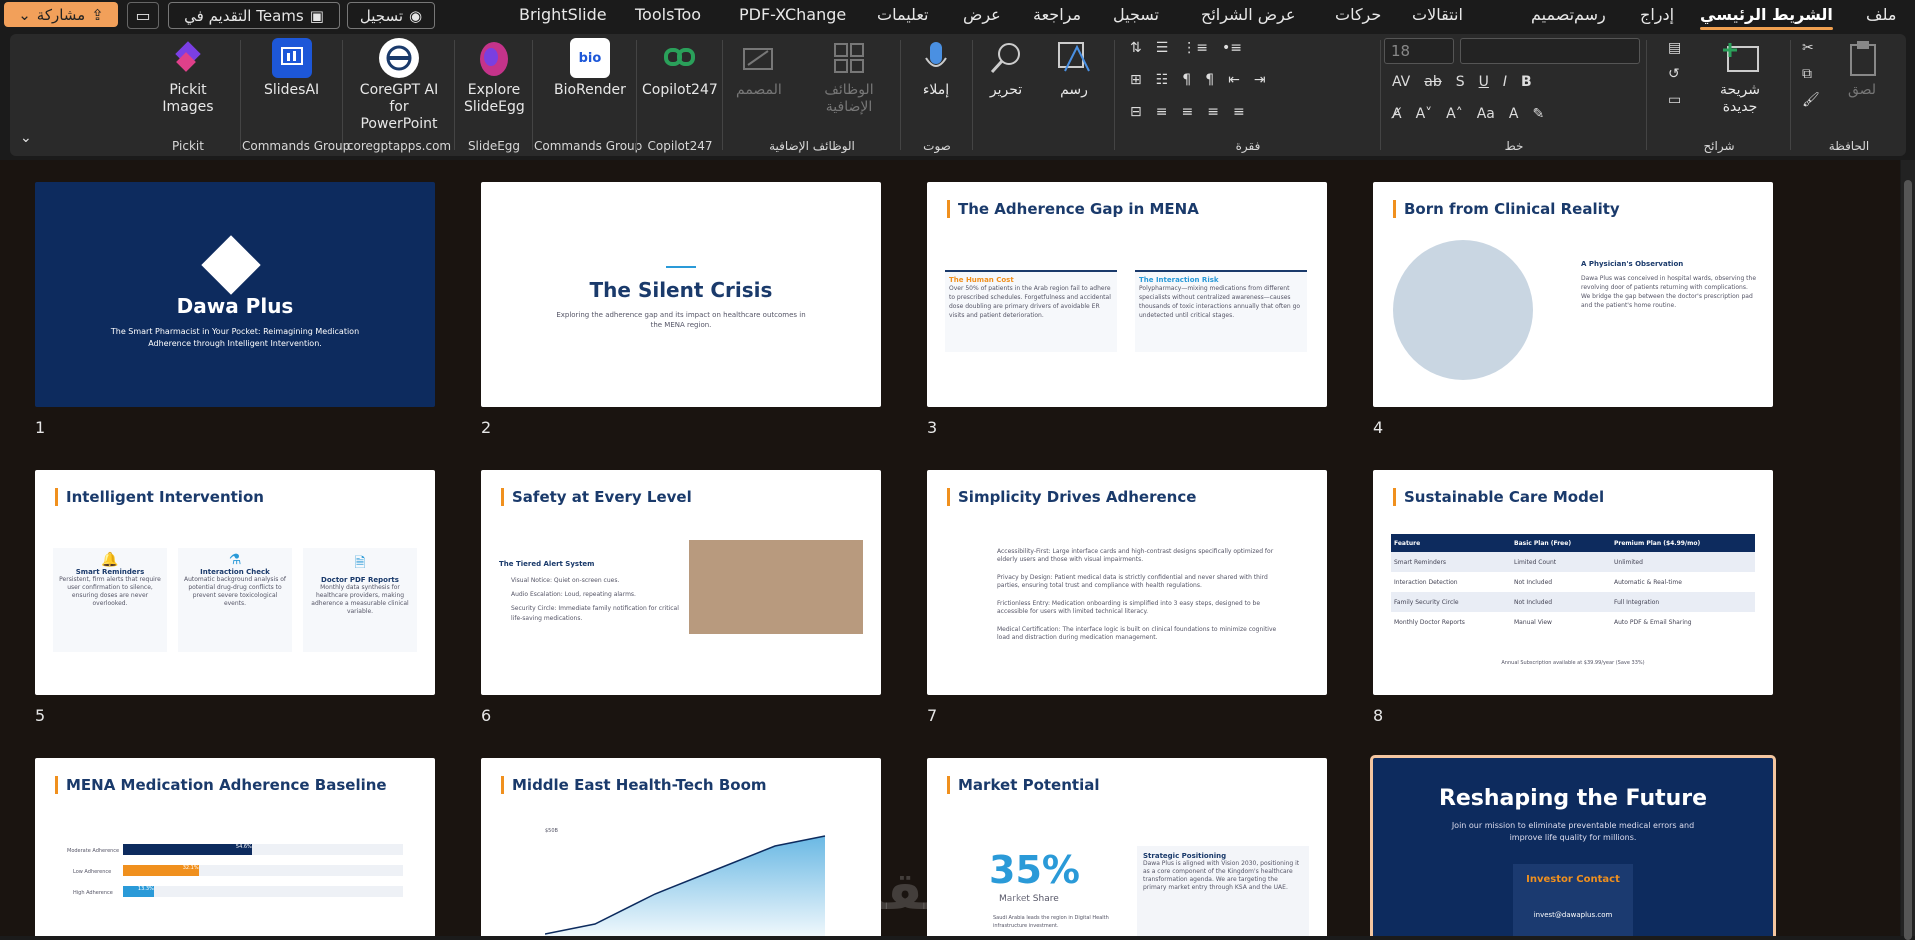  I want to click on font-color-icon: A, so click(1514, 114).